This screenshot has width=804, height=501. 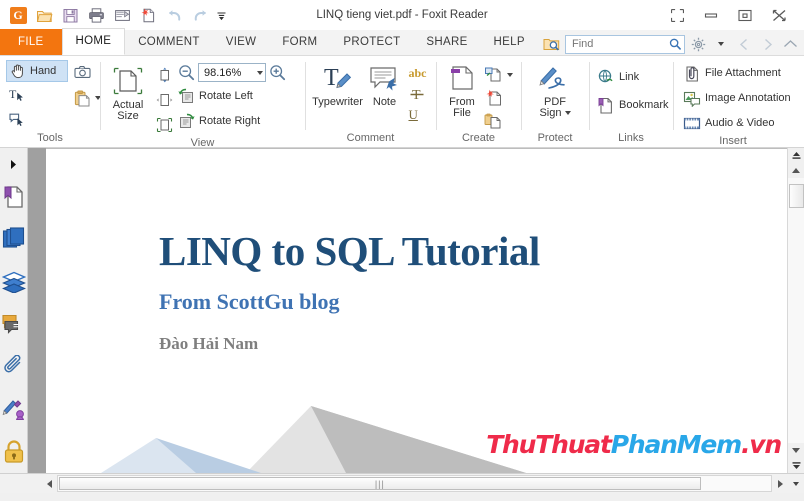 What do you see at coordinates (385, 85) in the screenshot?
I see `note-button: Note` at bounding box center [385, 85].